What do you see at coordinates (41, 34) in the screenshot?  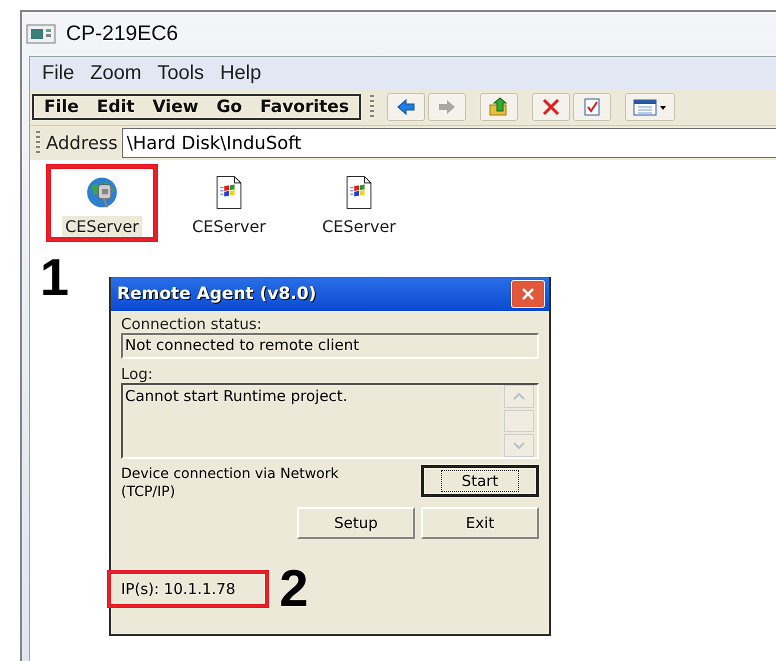 I see `window-app-icon` at bounding box center [41, 34].